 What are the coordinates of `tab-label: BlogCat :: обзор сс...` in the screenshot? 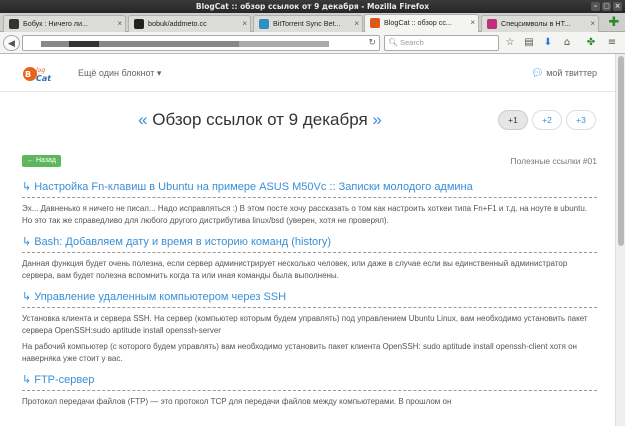 It's located at (418, 22).